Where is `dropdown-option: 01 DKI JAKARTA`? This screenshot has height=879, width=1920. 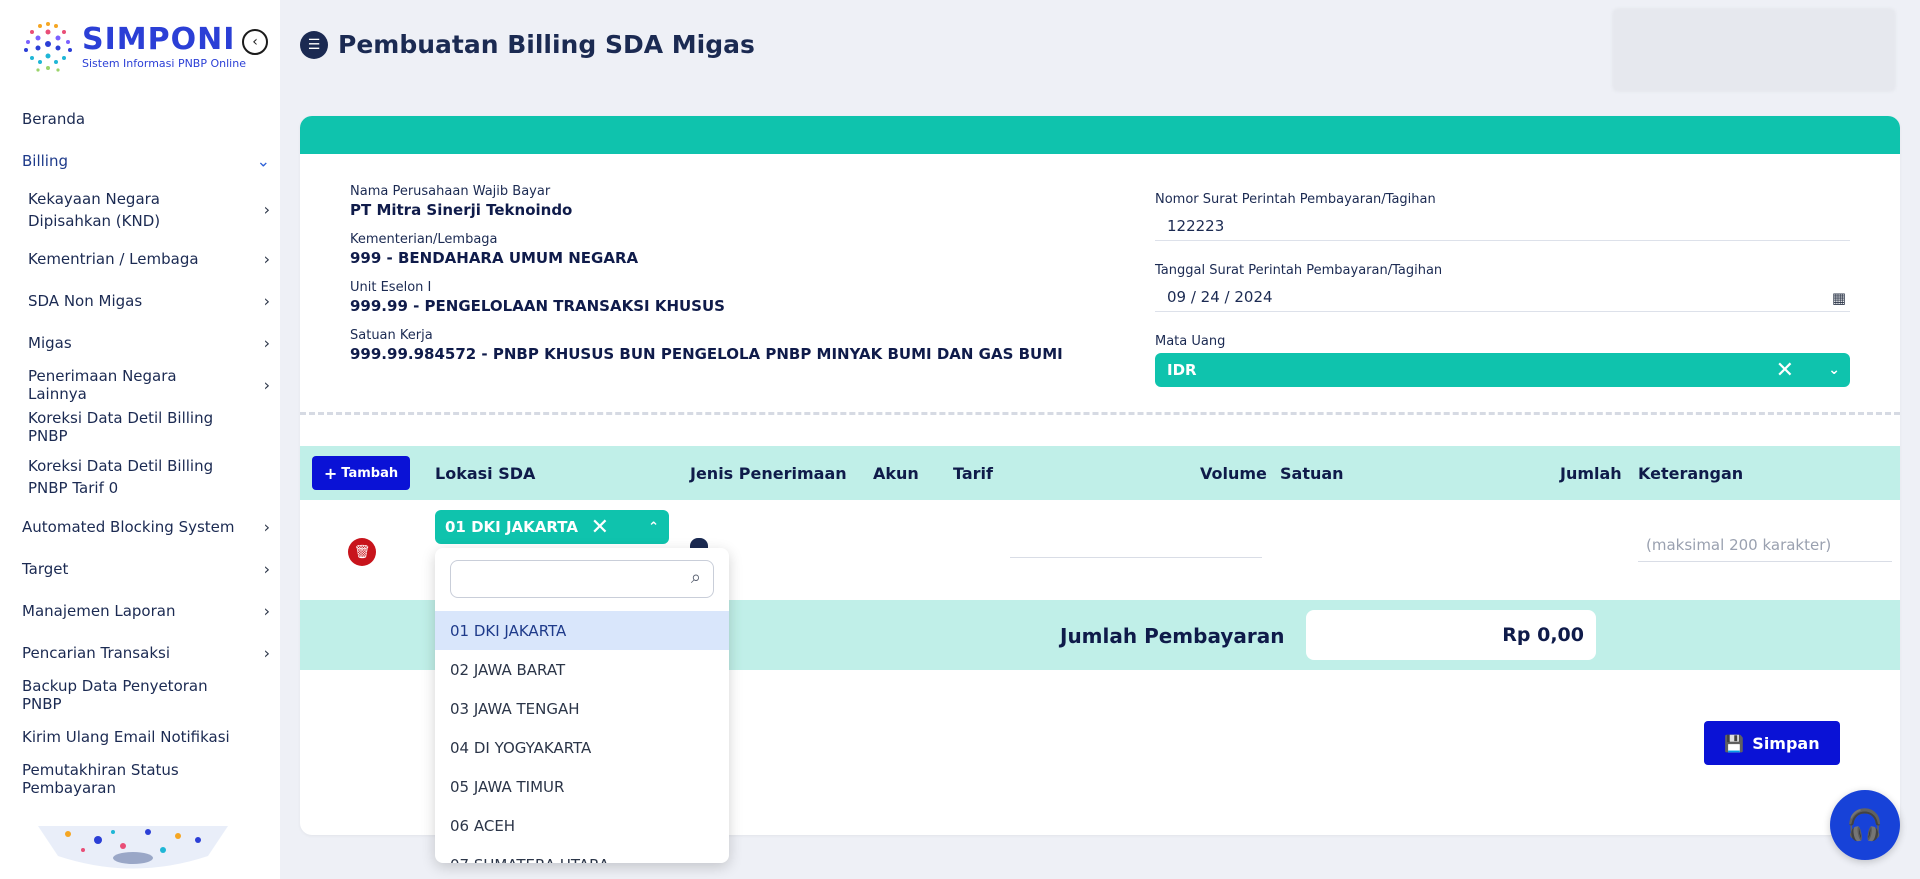 dropdown-option: 01 DKI JAKARTA is located at coordinates (582, 630).